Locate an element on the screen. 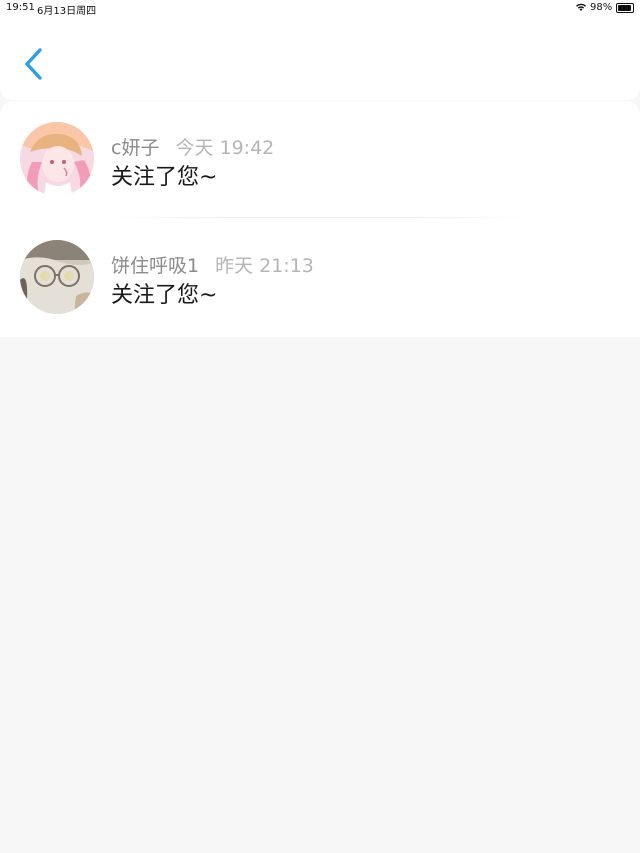 Image resolution: width=640 pixels, height=853 pixels. back-button is located at coordinates (35, 64).